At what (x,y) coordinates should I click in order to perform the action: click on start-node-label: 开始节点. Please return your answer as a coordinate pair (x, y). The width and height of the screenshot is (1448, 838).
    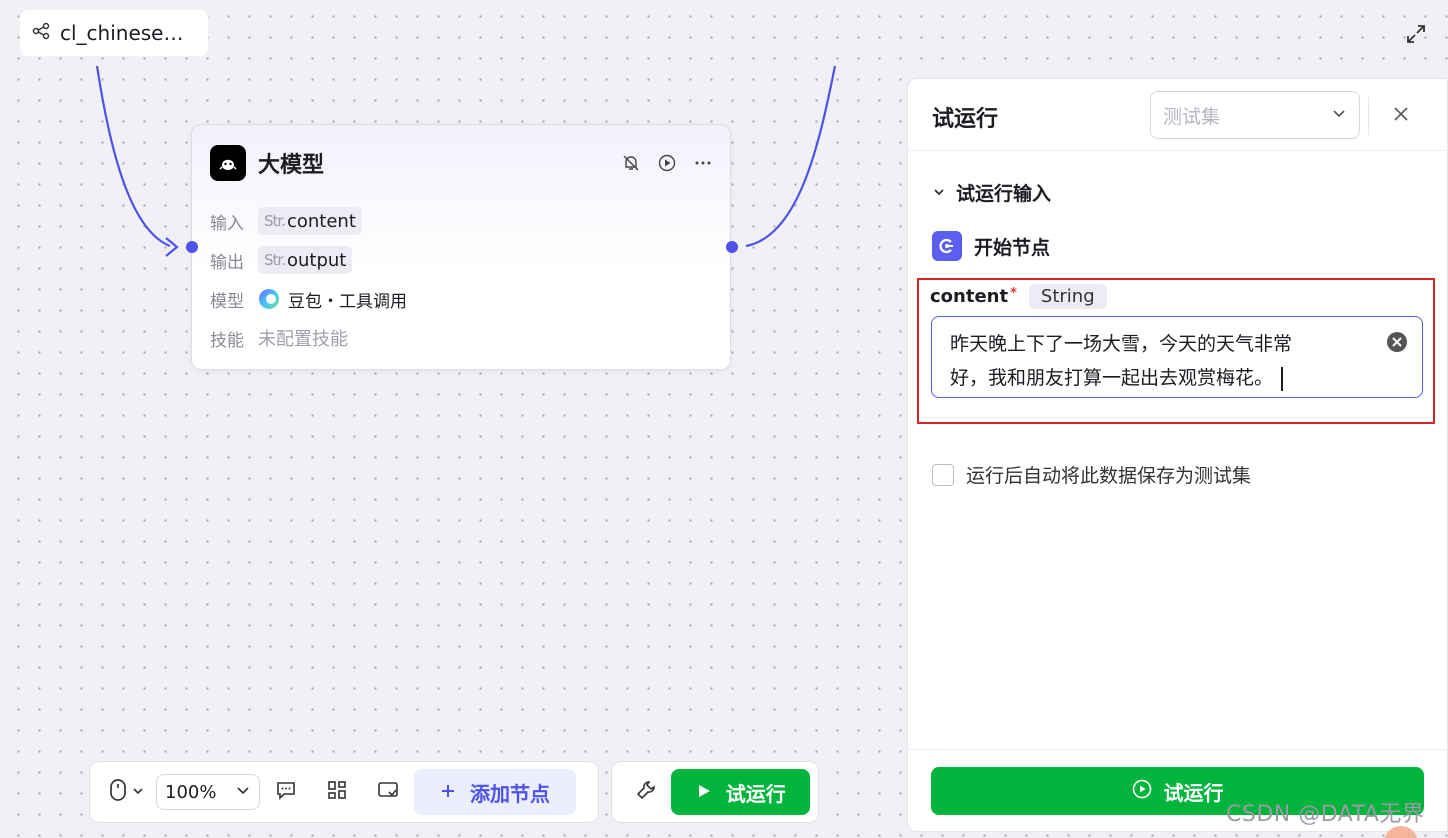
    Looking at the image, I should click on (1012, 247).